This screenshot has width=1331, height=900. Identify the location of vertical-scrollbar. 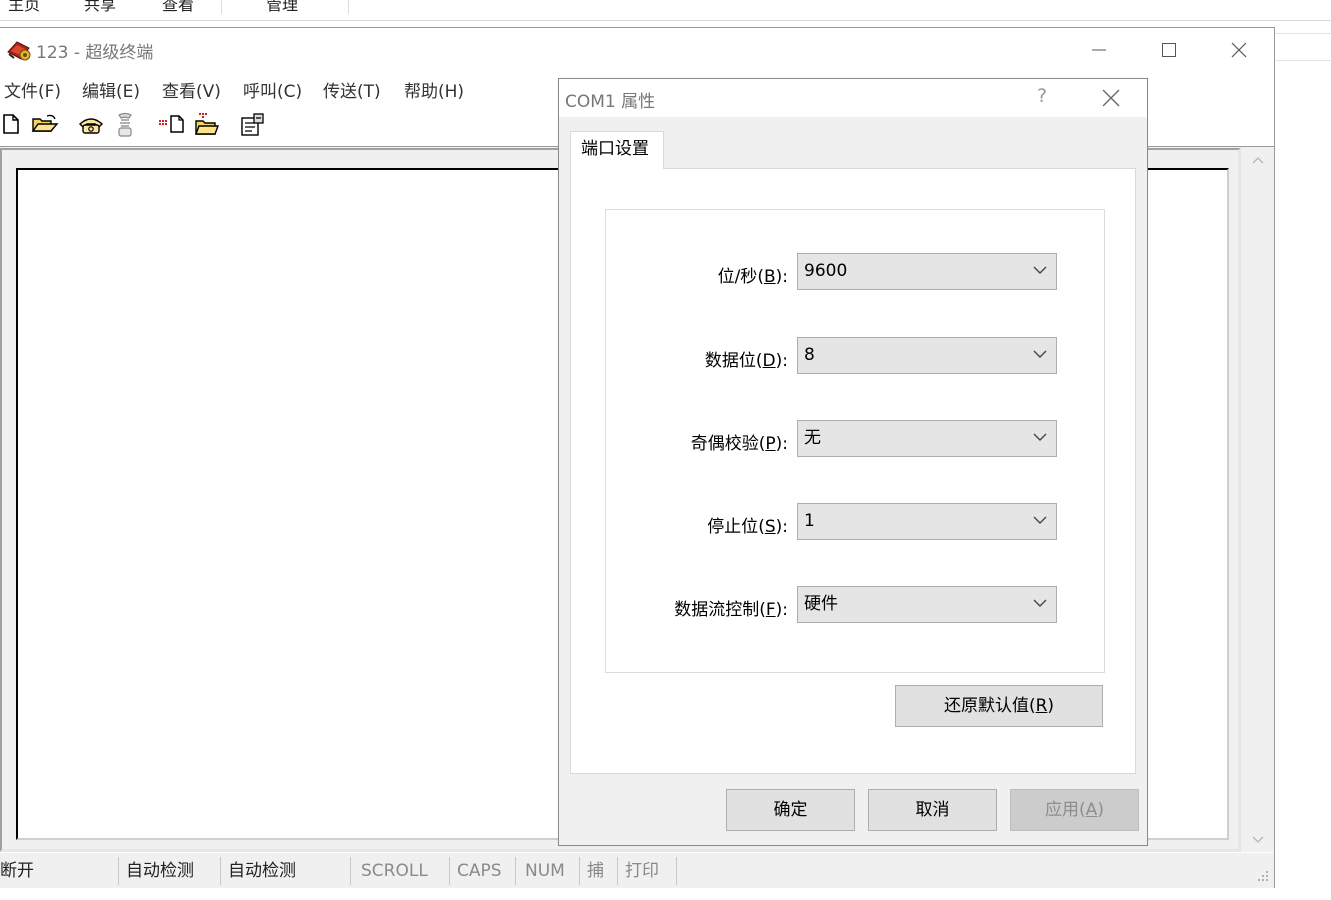
(1257, 500).